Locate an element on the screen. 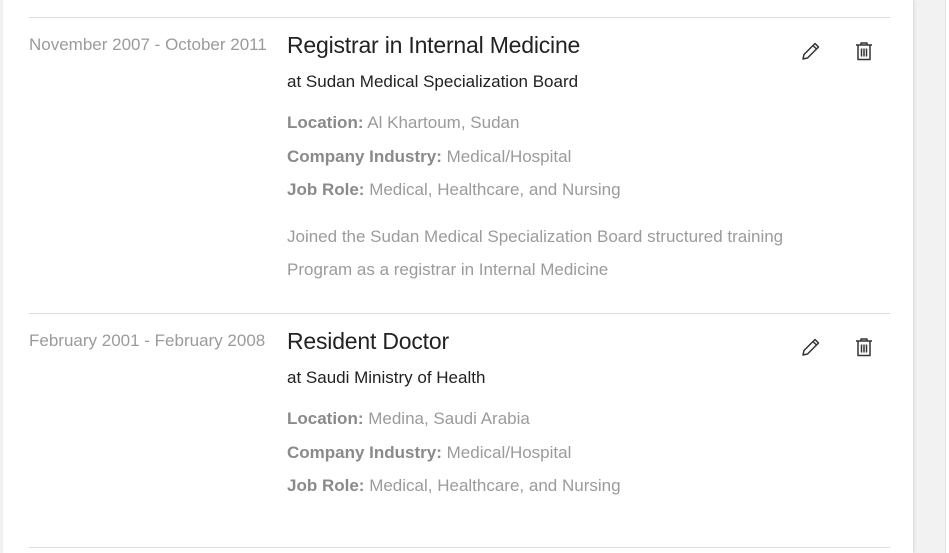 The width and height of the screenshot is (949, 553). location-value: Al Khartoum, Sudan is located at coordinates (443, 122).